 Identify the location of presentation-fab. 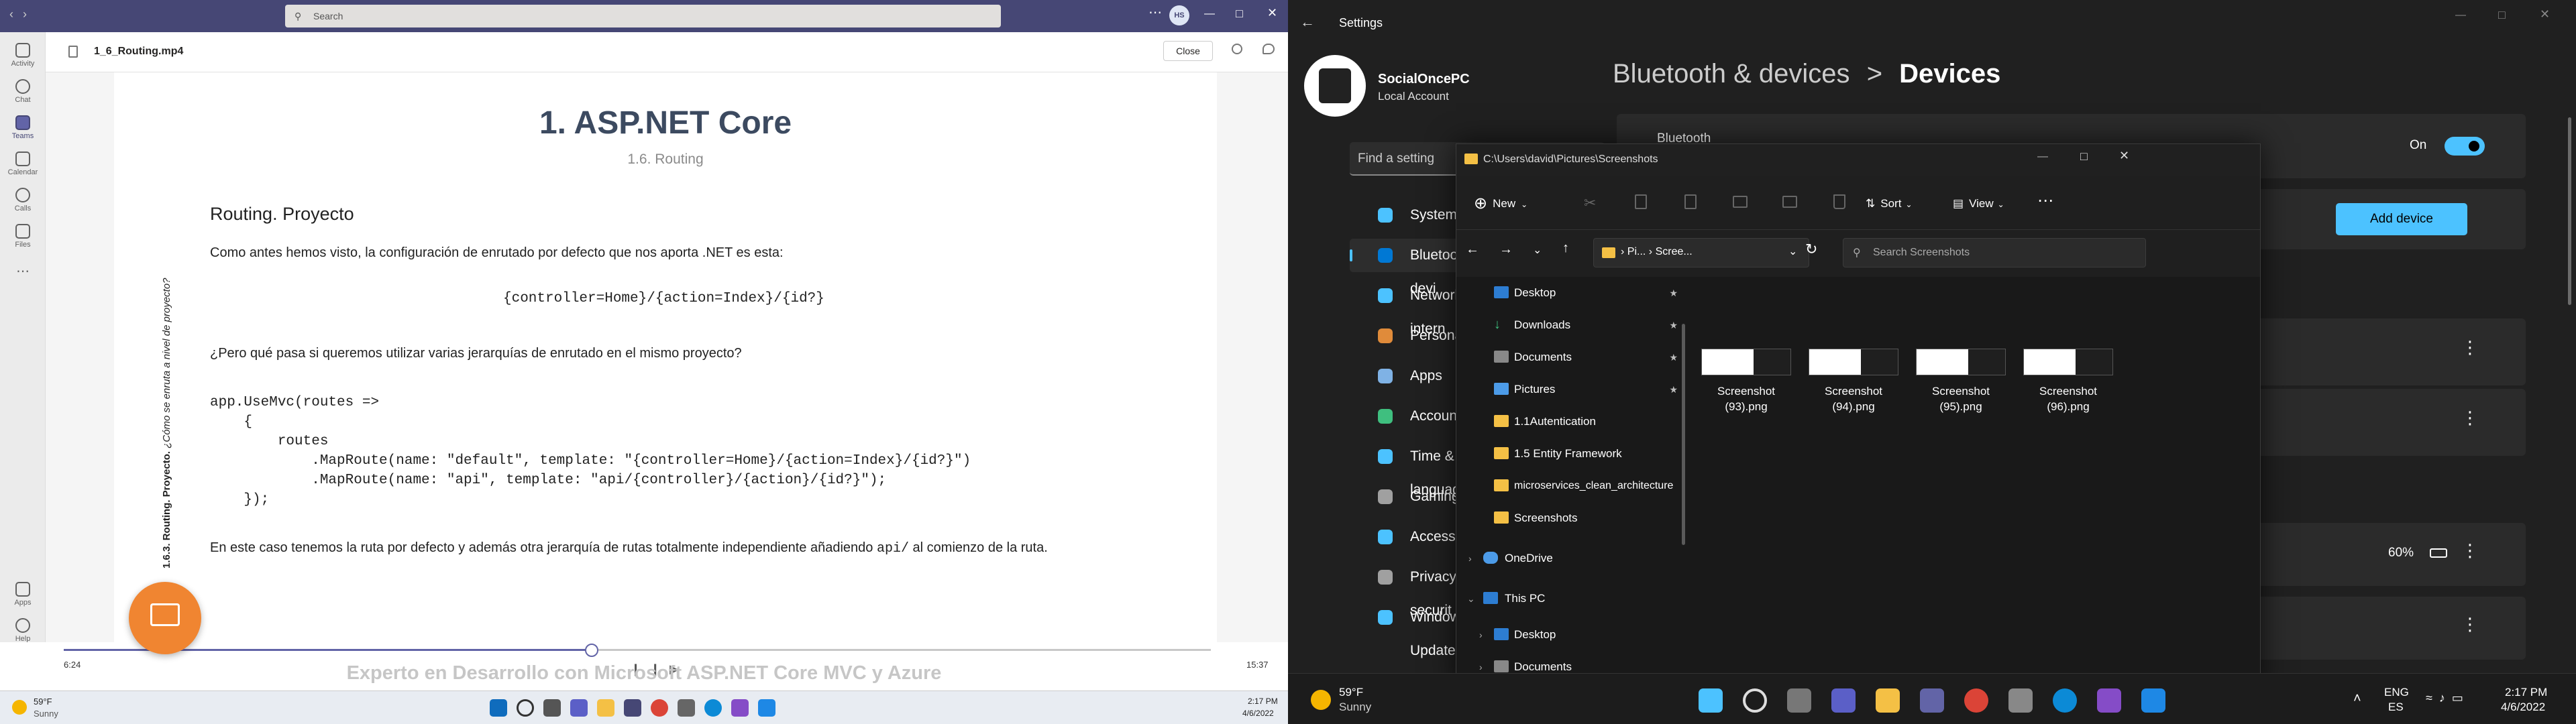
(165, 618).